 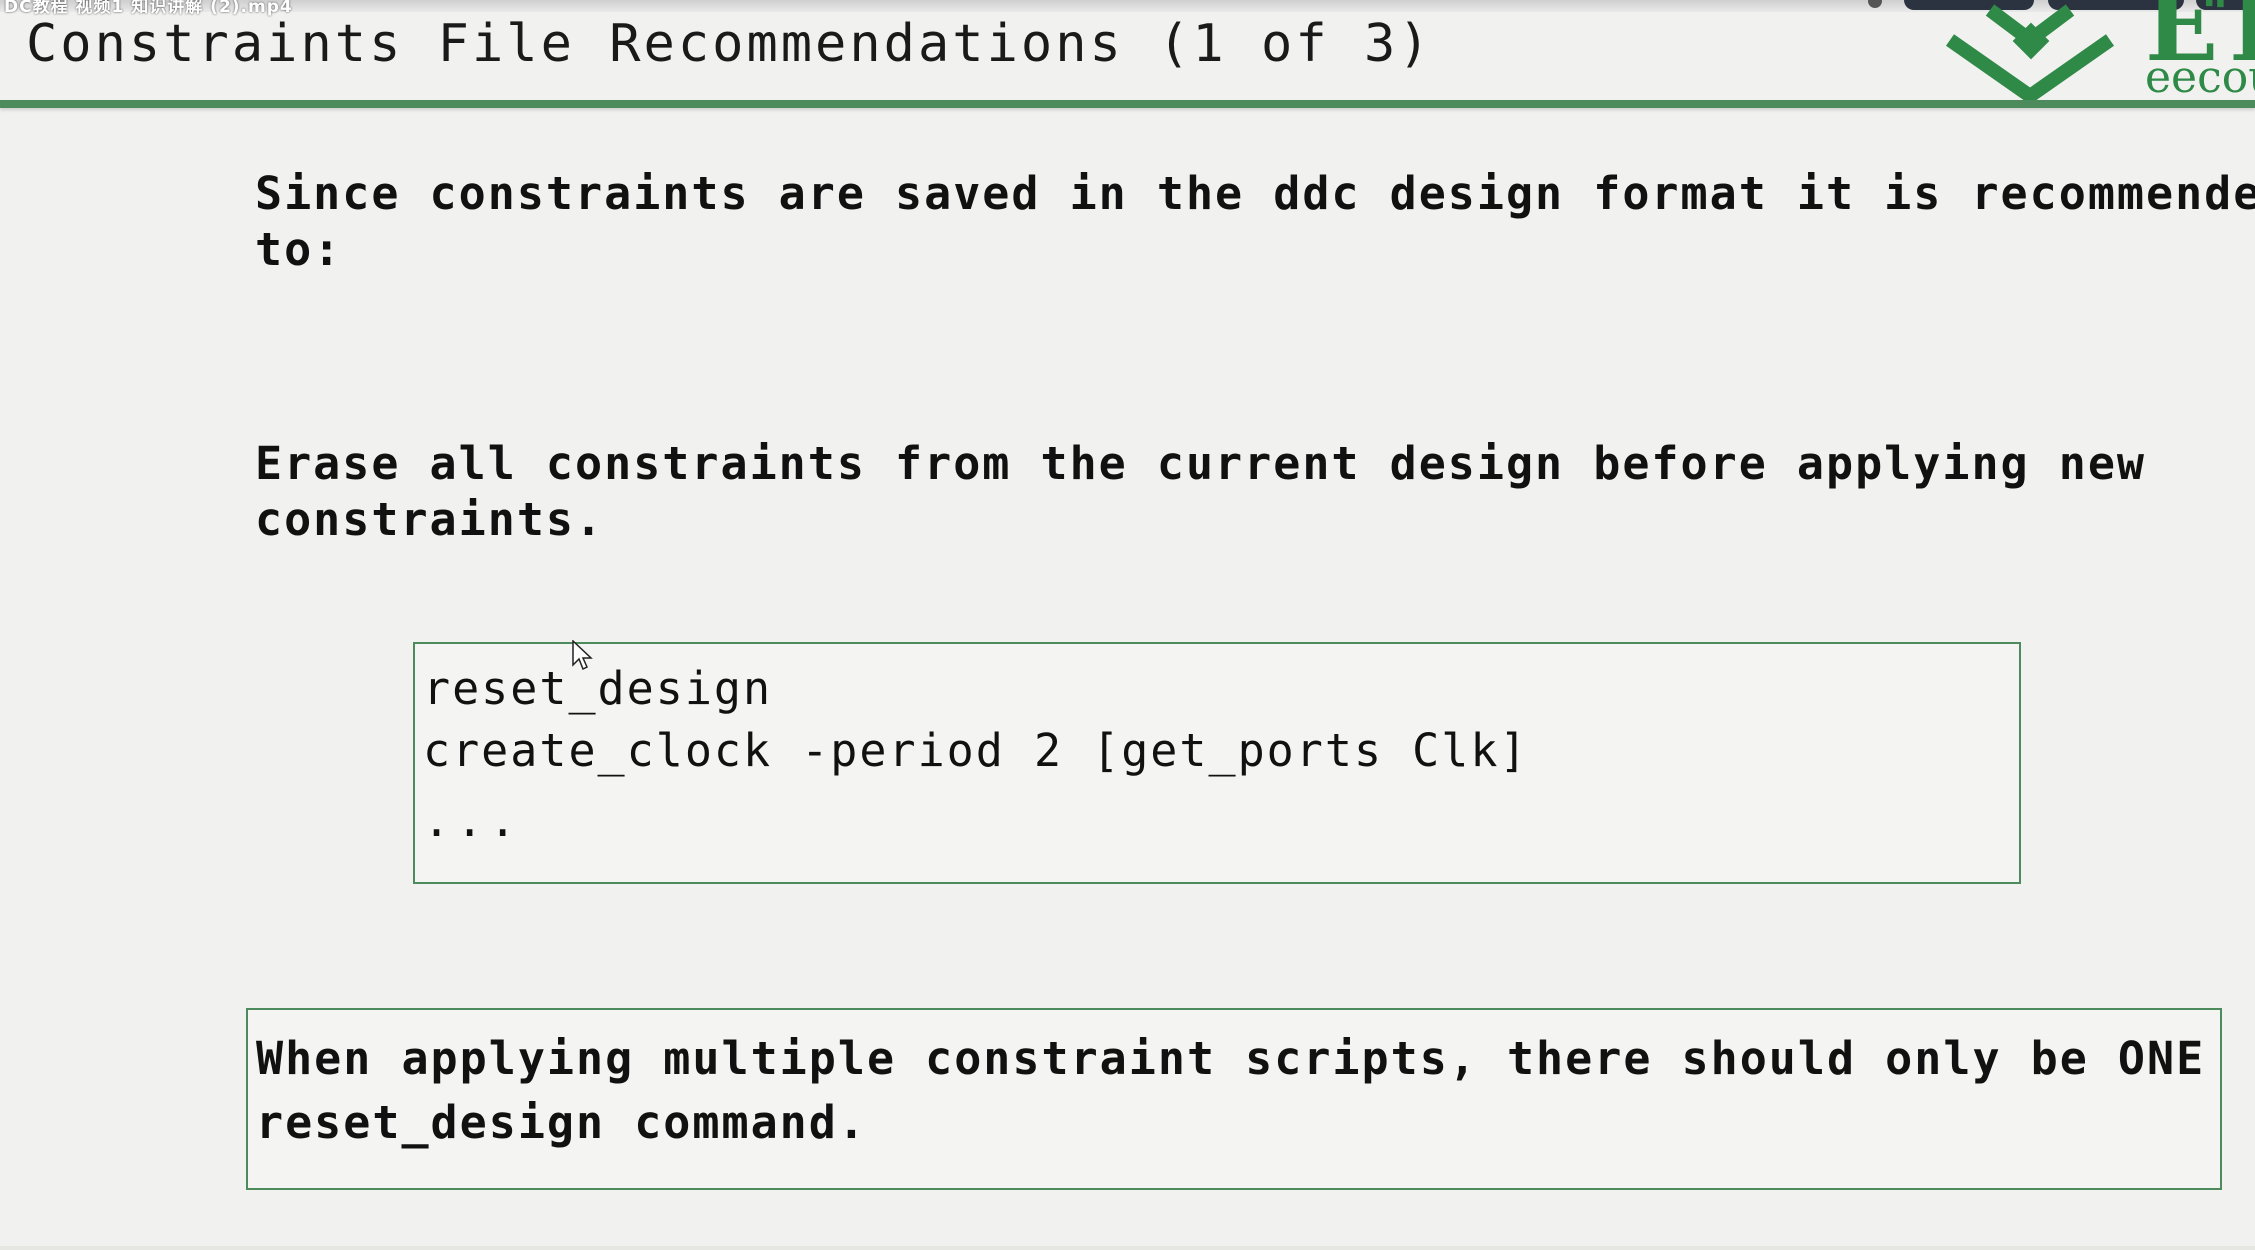 I want to click on recommendation-line: constraints., so click(x=430, y=519).